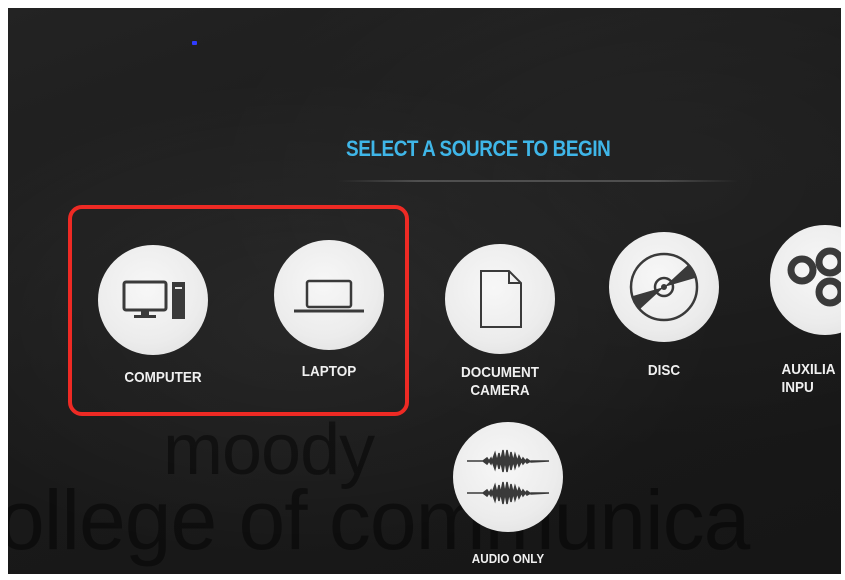  What do you see at coordinates (194, 43) in the screenshot?
I see `screen-pixel-speck` at bounding box center [194, 43].